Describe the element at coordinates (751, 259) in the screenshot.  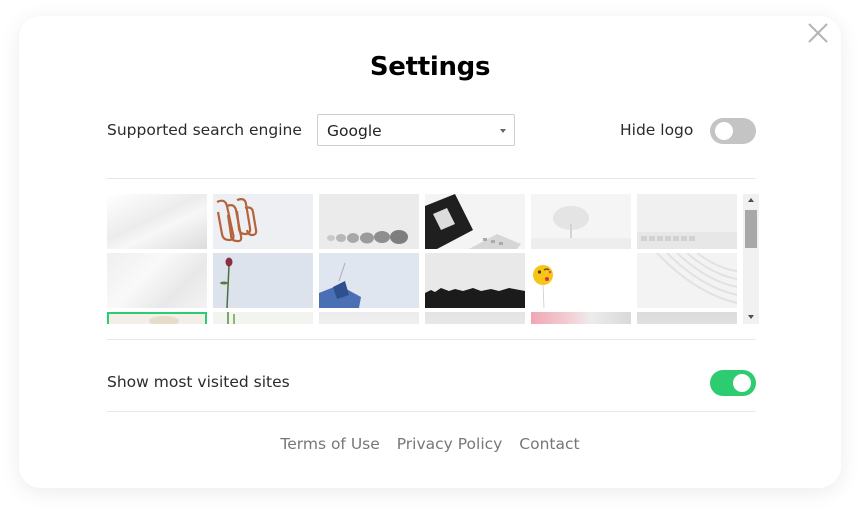
I see `gallery-scrollbar` at that location.